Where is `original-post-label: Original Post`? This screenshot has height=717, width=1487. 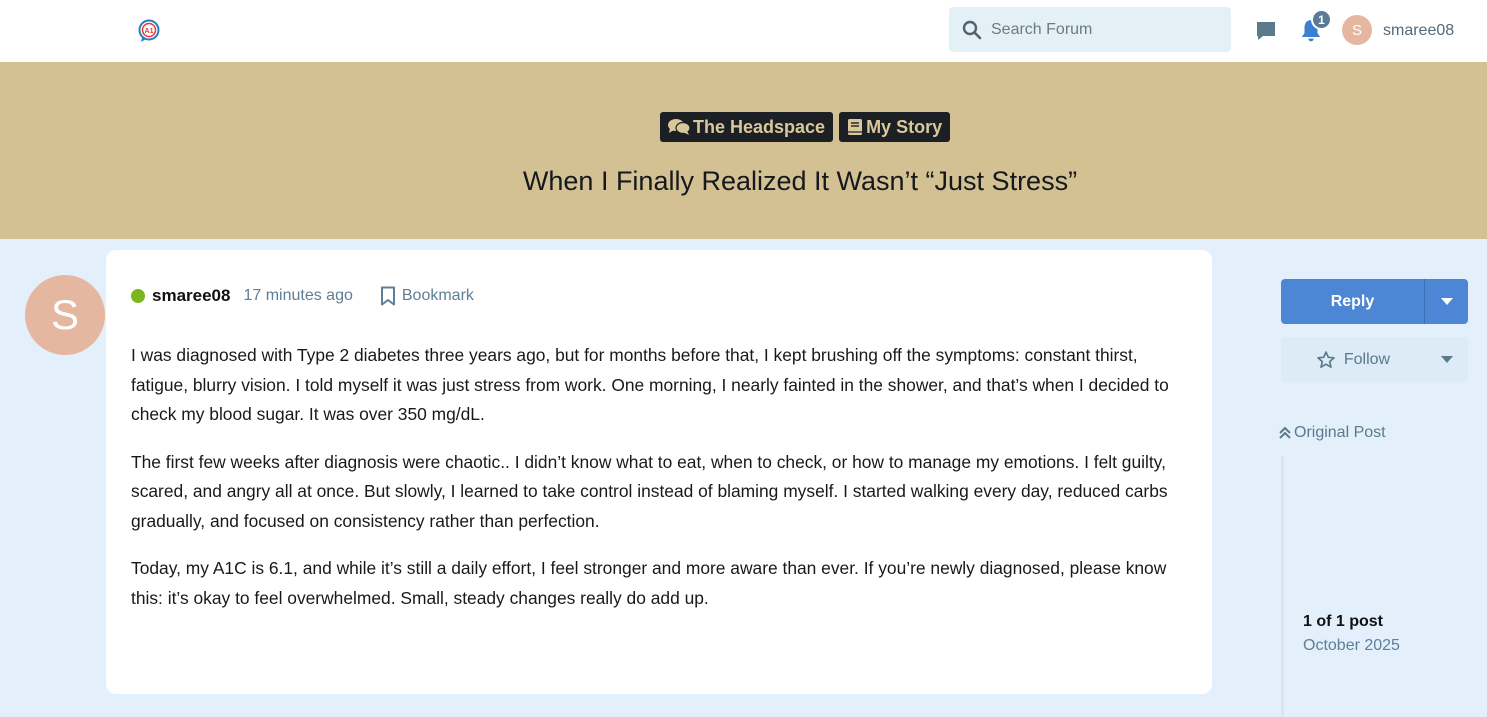
original-post-label: Original Post is located at coordinates (1340, 432).